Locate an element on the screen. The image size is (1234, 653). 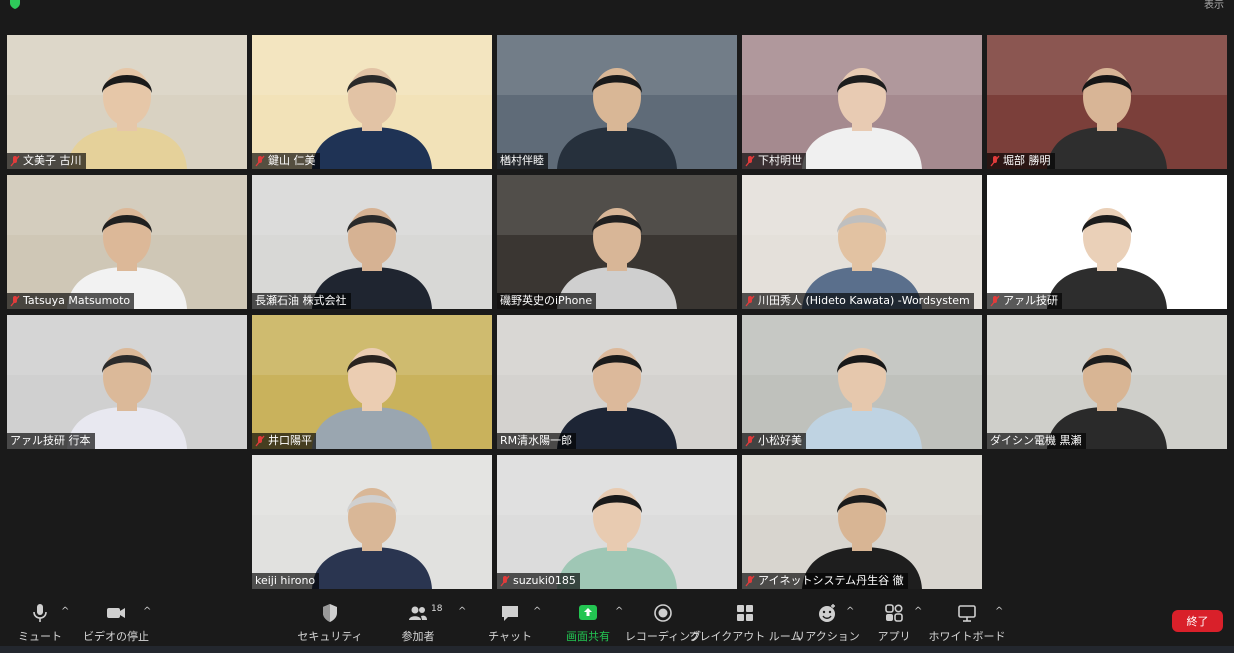
encryption-shield-icon is located at coordinates (15, 5).